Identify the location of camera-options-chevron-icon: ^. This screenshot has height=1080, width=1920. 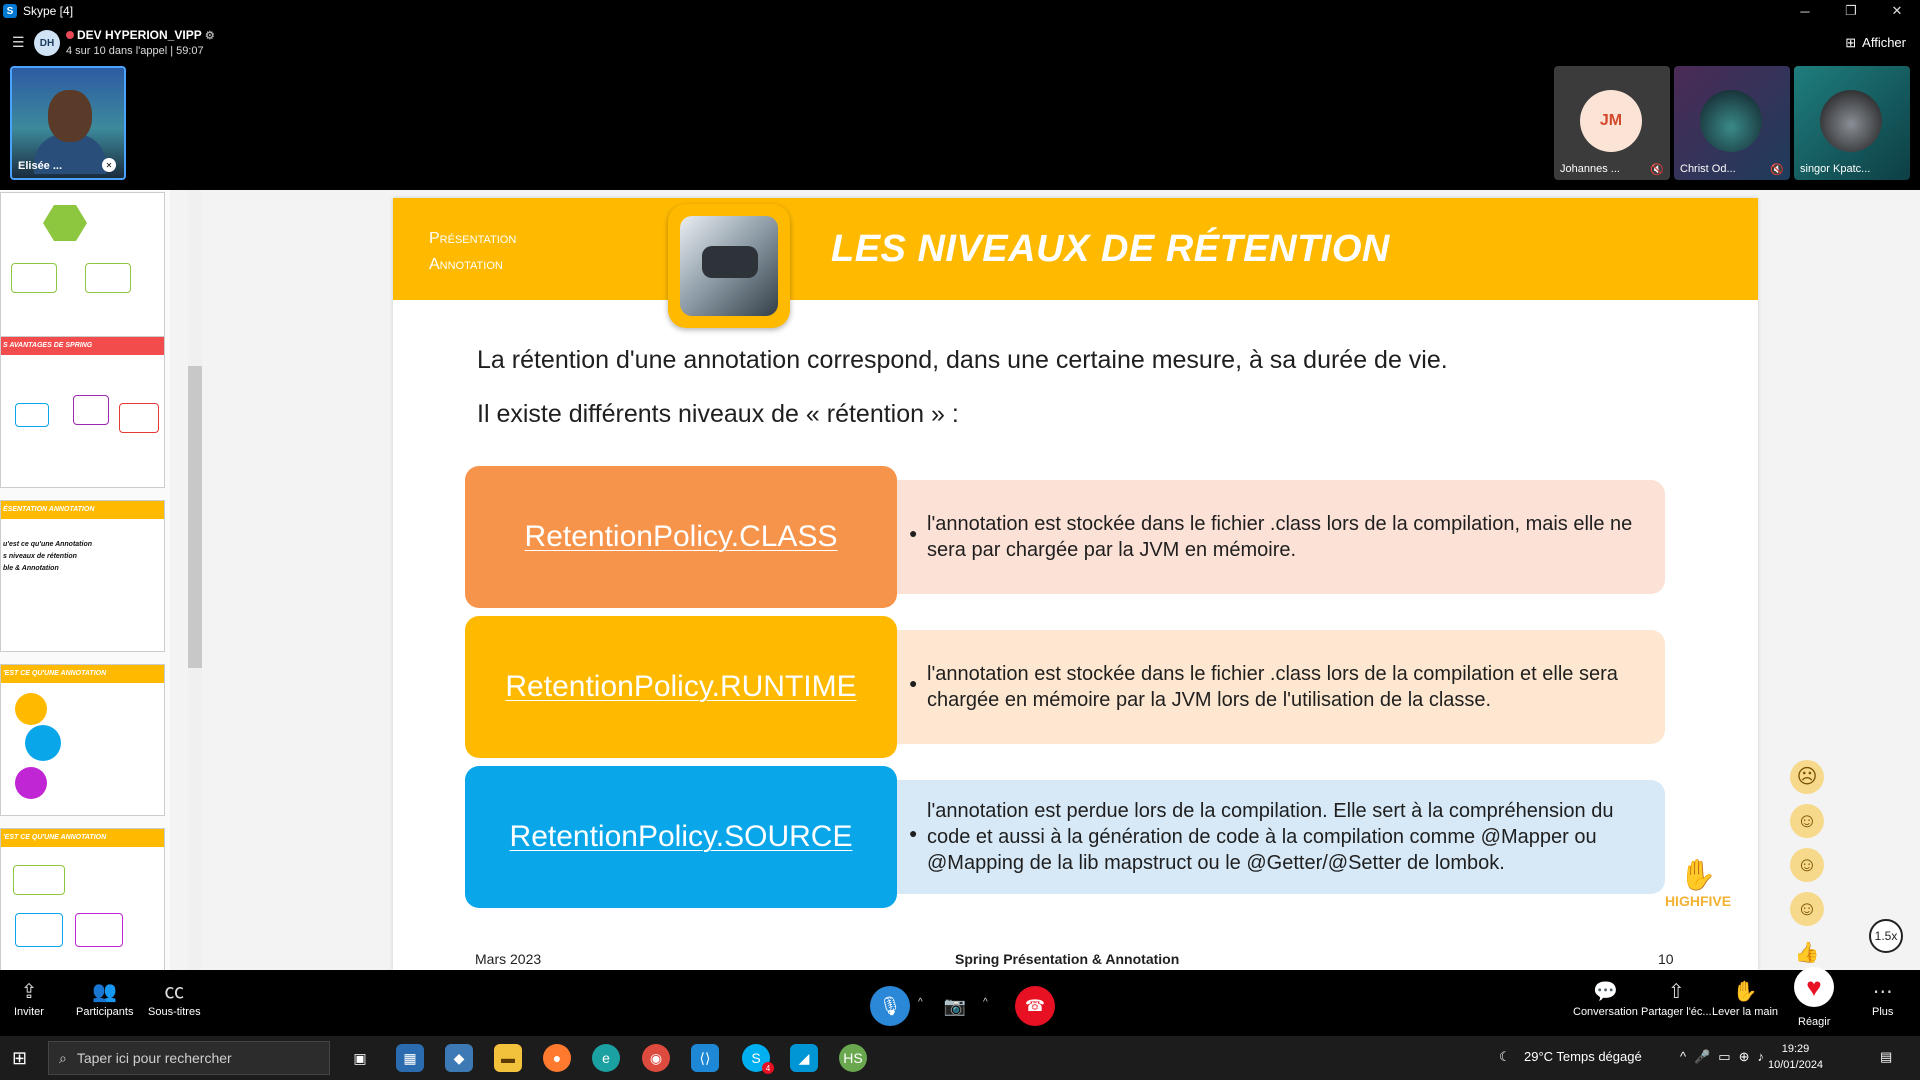
(985, 1002).